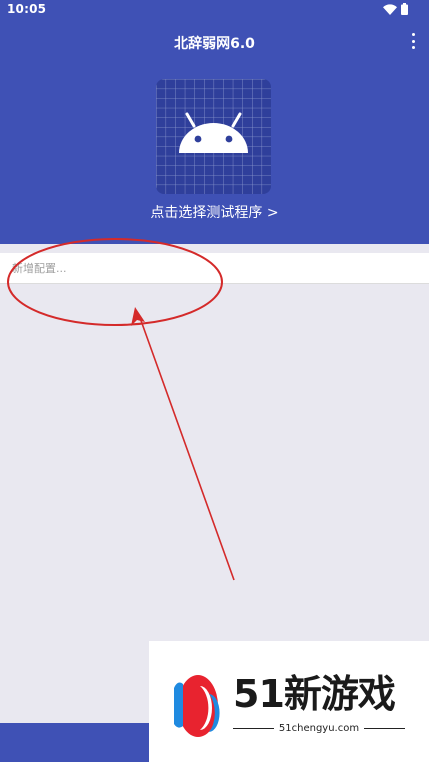 The image size is (429, 762). What do you see at coordinates (404, 9) in the screenshot?
I see `battery-icon` at bounding box center [404, 9].